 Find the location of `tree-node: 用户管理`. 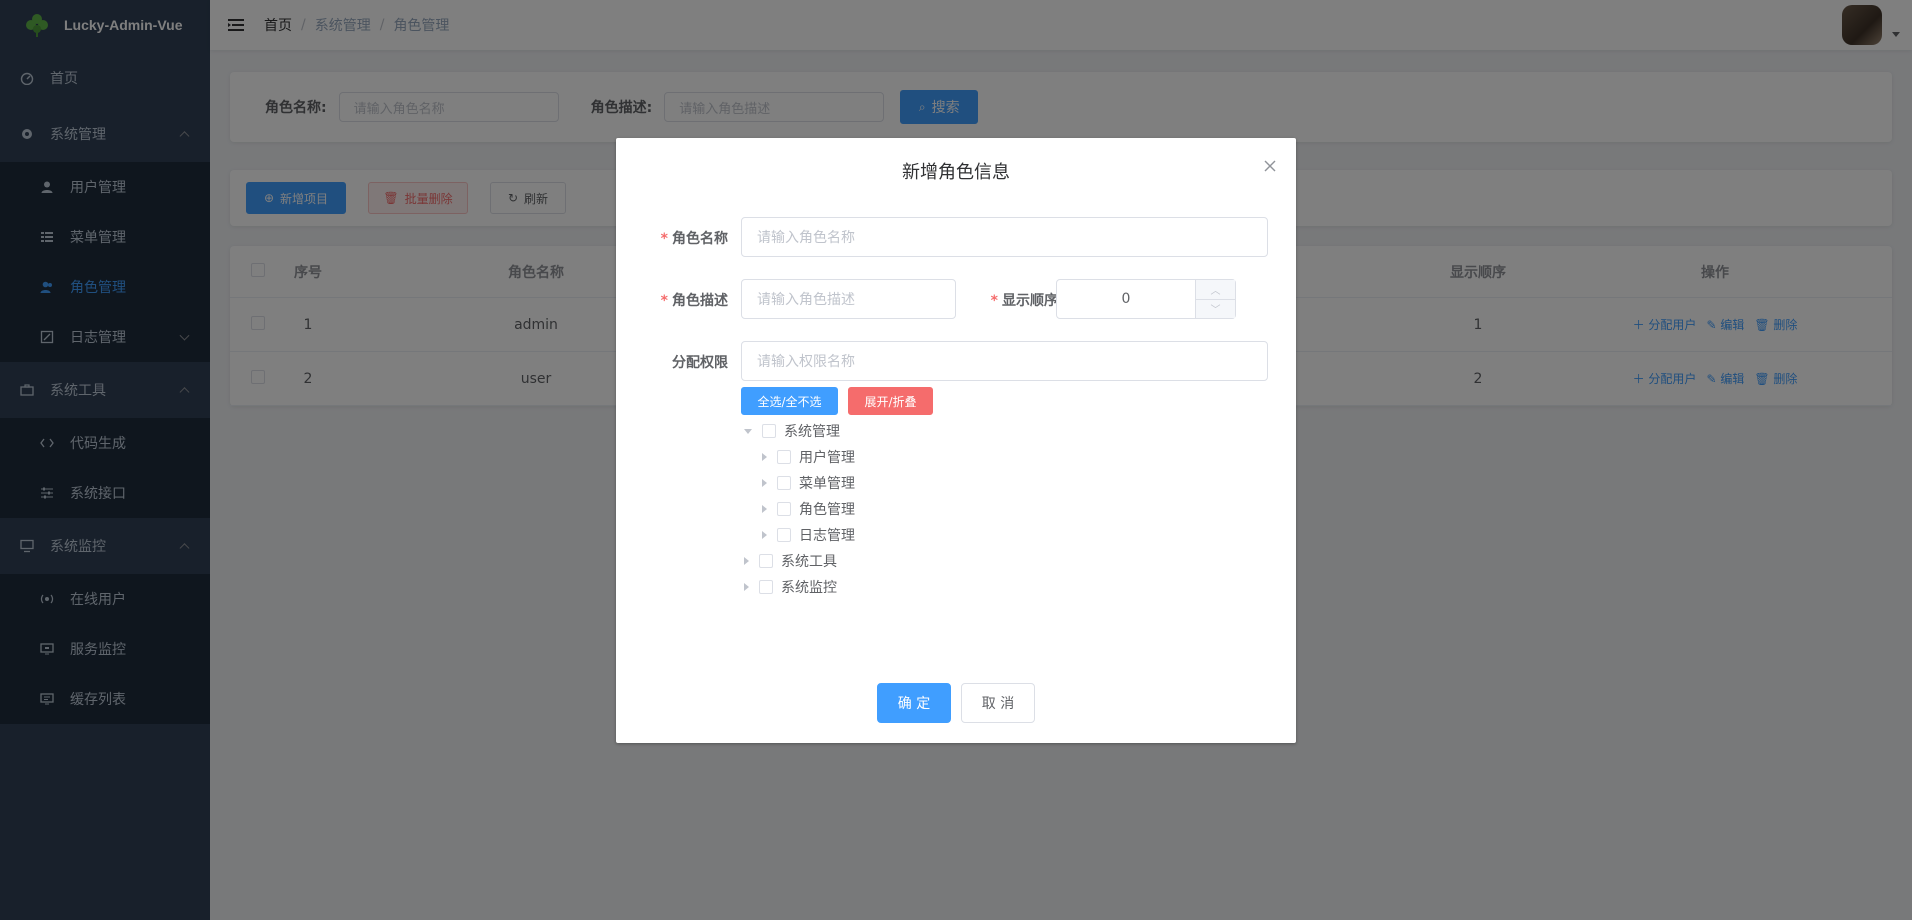

tree-node: 用户管理 is located at coordinates (799, 457).